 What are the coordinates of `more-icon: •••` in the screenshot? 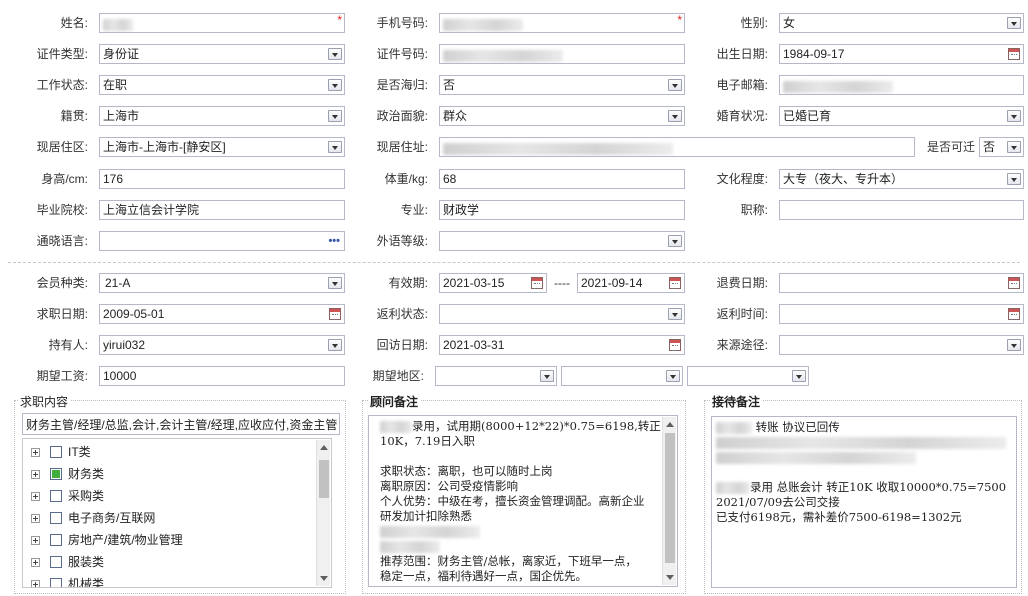 It's located at (334, 241).